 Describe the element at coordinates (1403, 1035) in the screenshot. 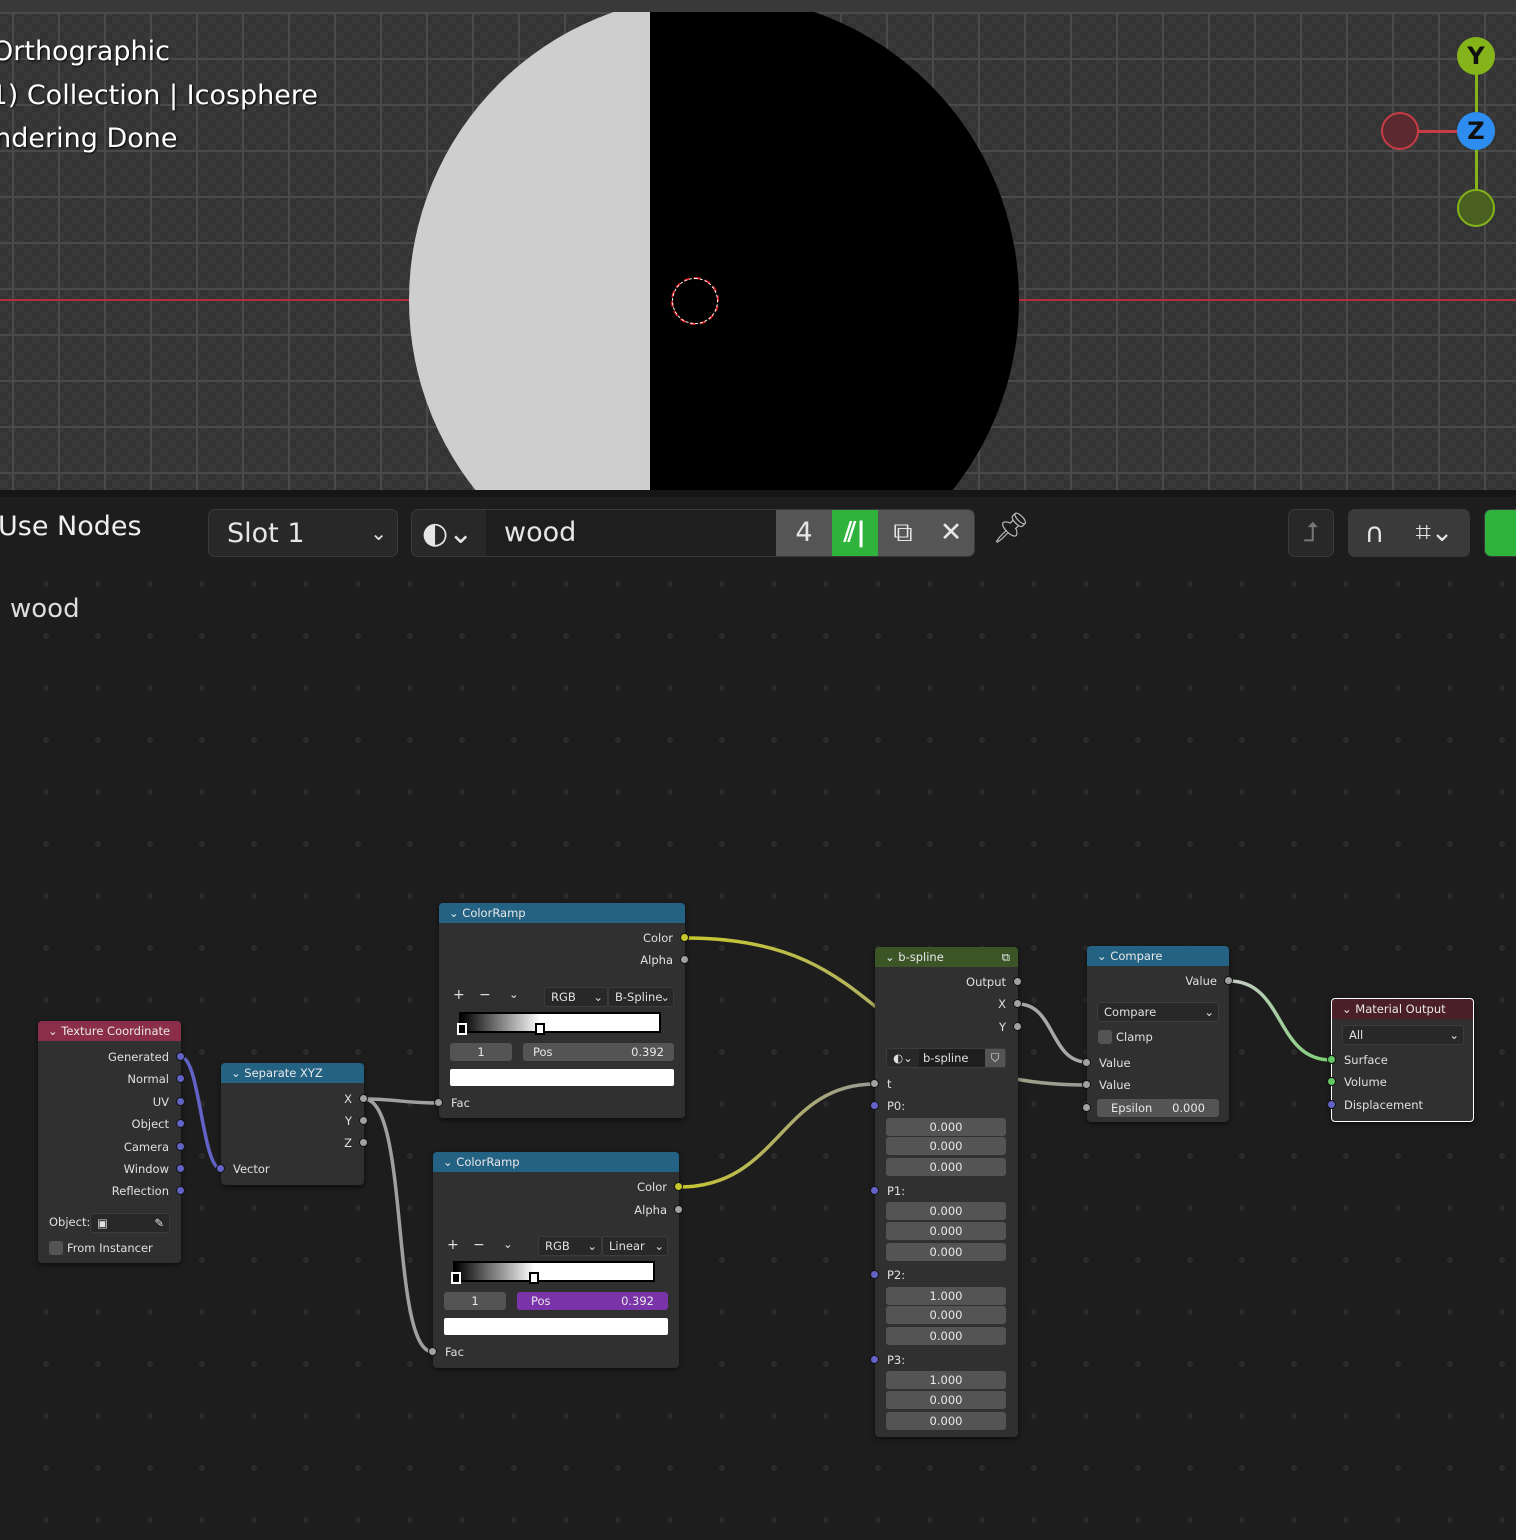

I see `target-dropdown: All ⌄` at that location.